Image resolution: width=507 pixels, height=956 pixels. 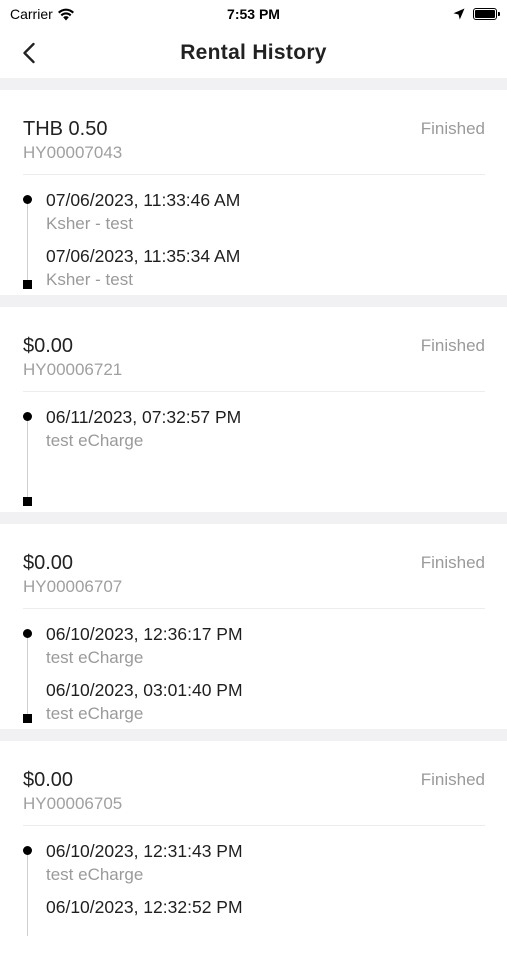 What do you see at coordinates (31, 14) in the screenshot?
I see `carrier-label: Carrier` at bounding box center [31, 14].